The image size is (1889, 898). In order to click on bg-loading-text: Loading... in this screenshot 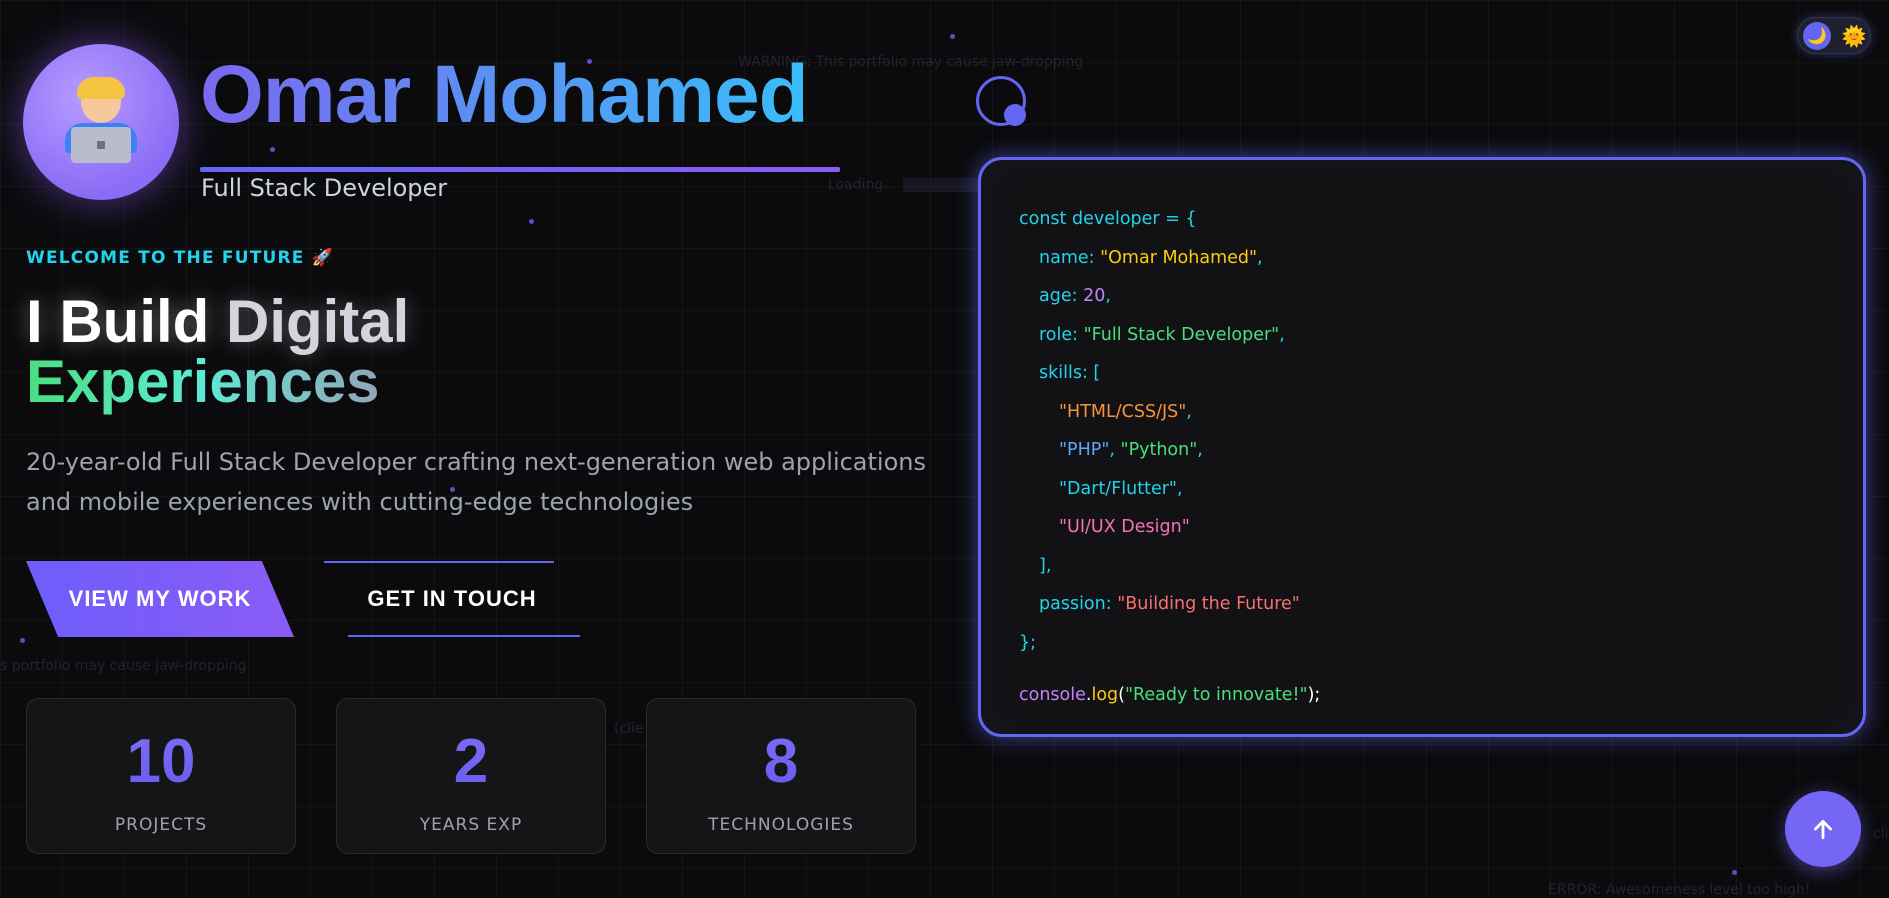, I will do `click(862, 185)`.